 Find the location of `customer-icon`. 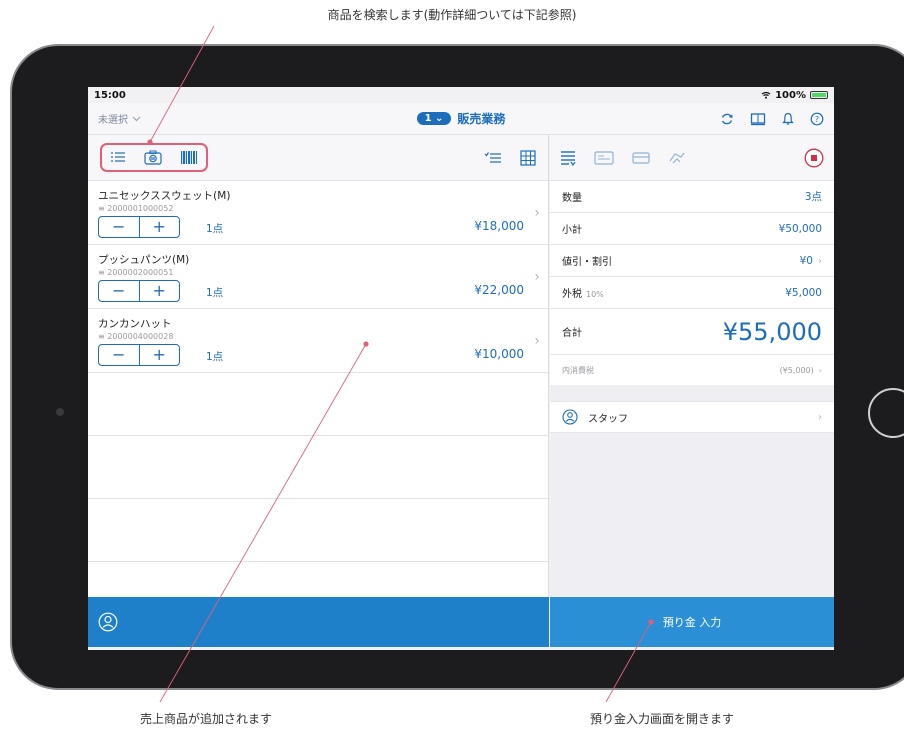

customer-icon is located at coordinates (108, 622).